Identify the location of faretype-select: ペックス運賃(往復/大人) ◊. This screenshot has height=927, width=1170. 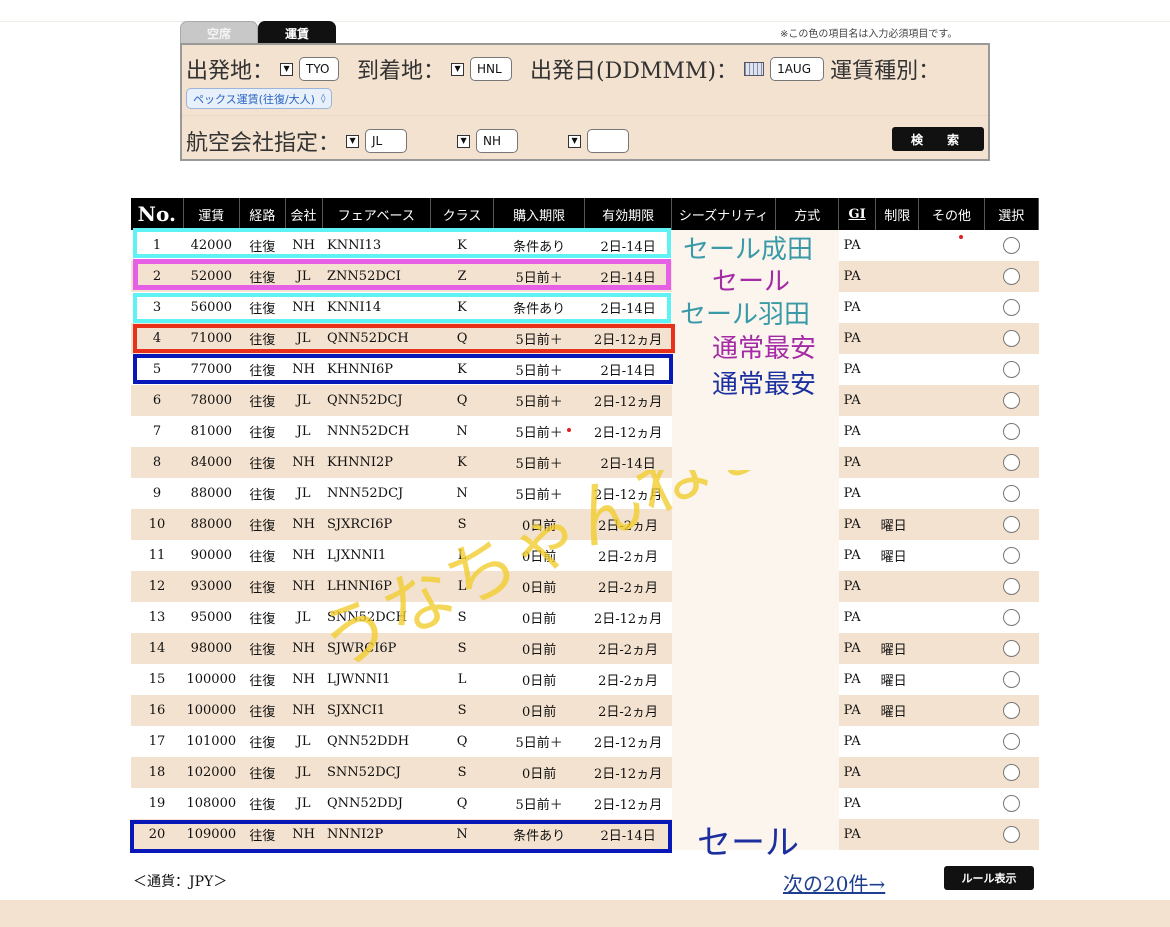
(259, 98).